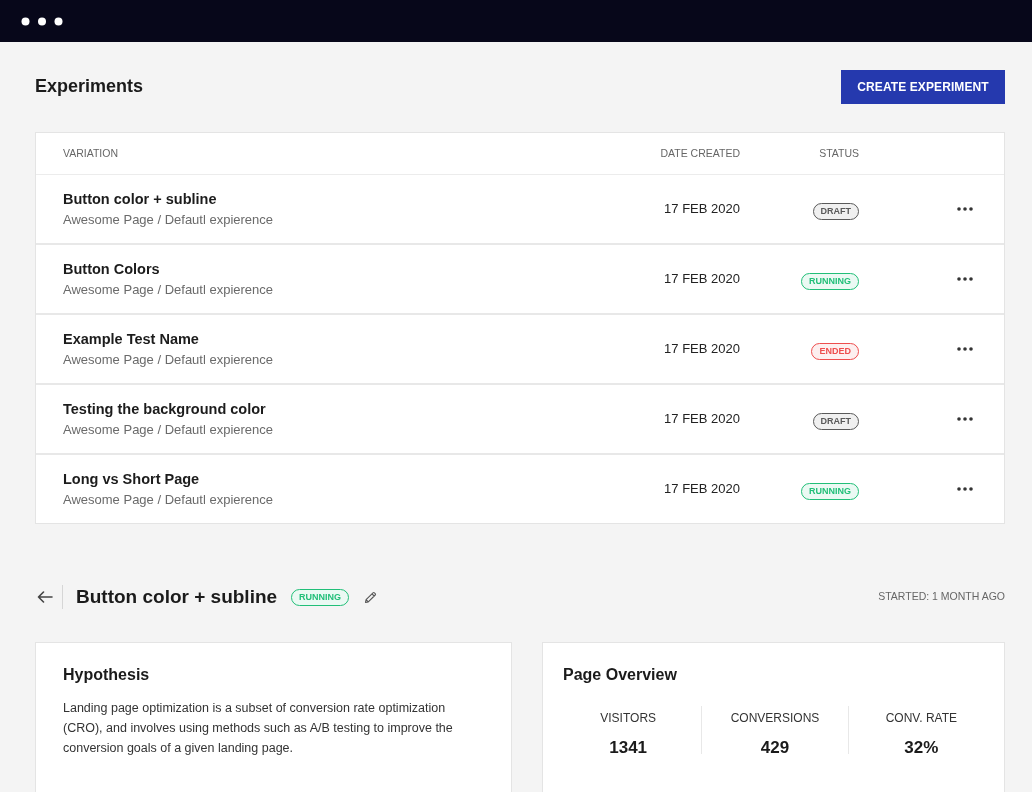  I want to click on stat-value: 32%, so click(921, 748).